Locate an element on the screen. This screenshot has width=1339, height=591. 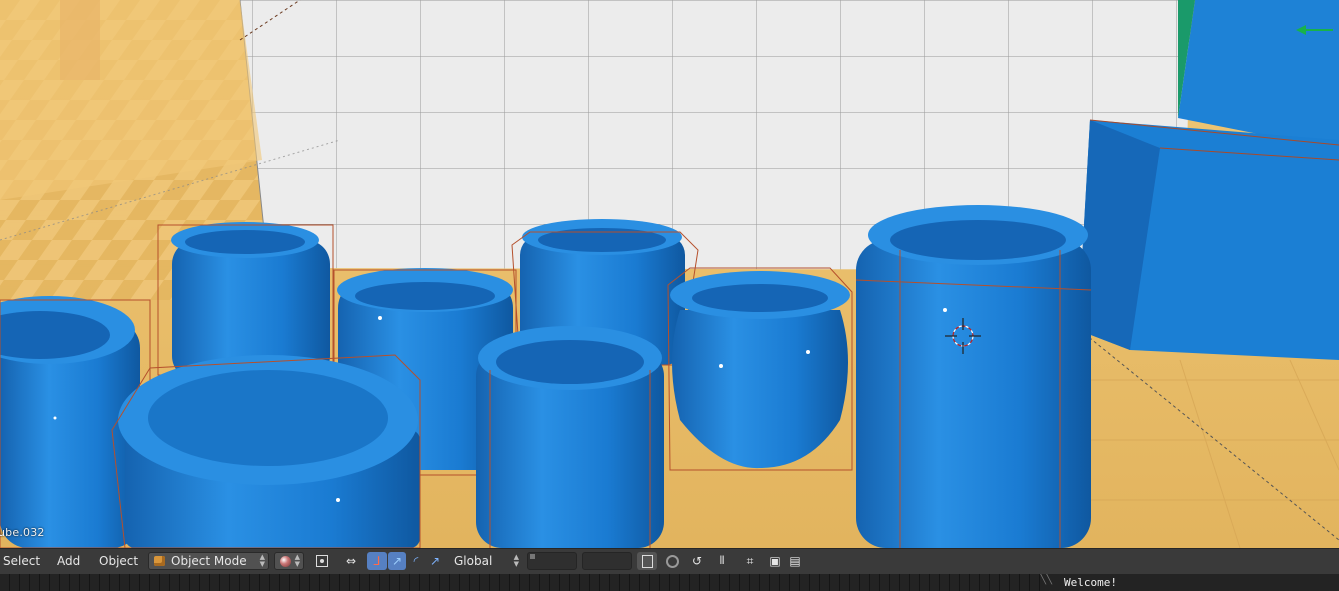
mode-label: Object Mode is located at coordinates (209, 561).